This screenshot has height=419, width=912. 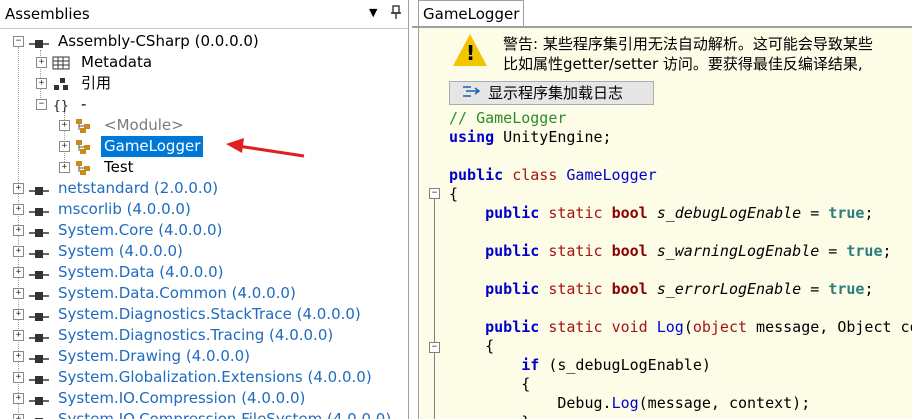 I want to click on tree-item: + mscorlib (4.0.0.0), so click(x=204, y=209).